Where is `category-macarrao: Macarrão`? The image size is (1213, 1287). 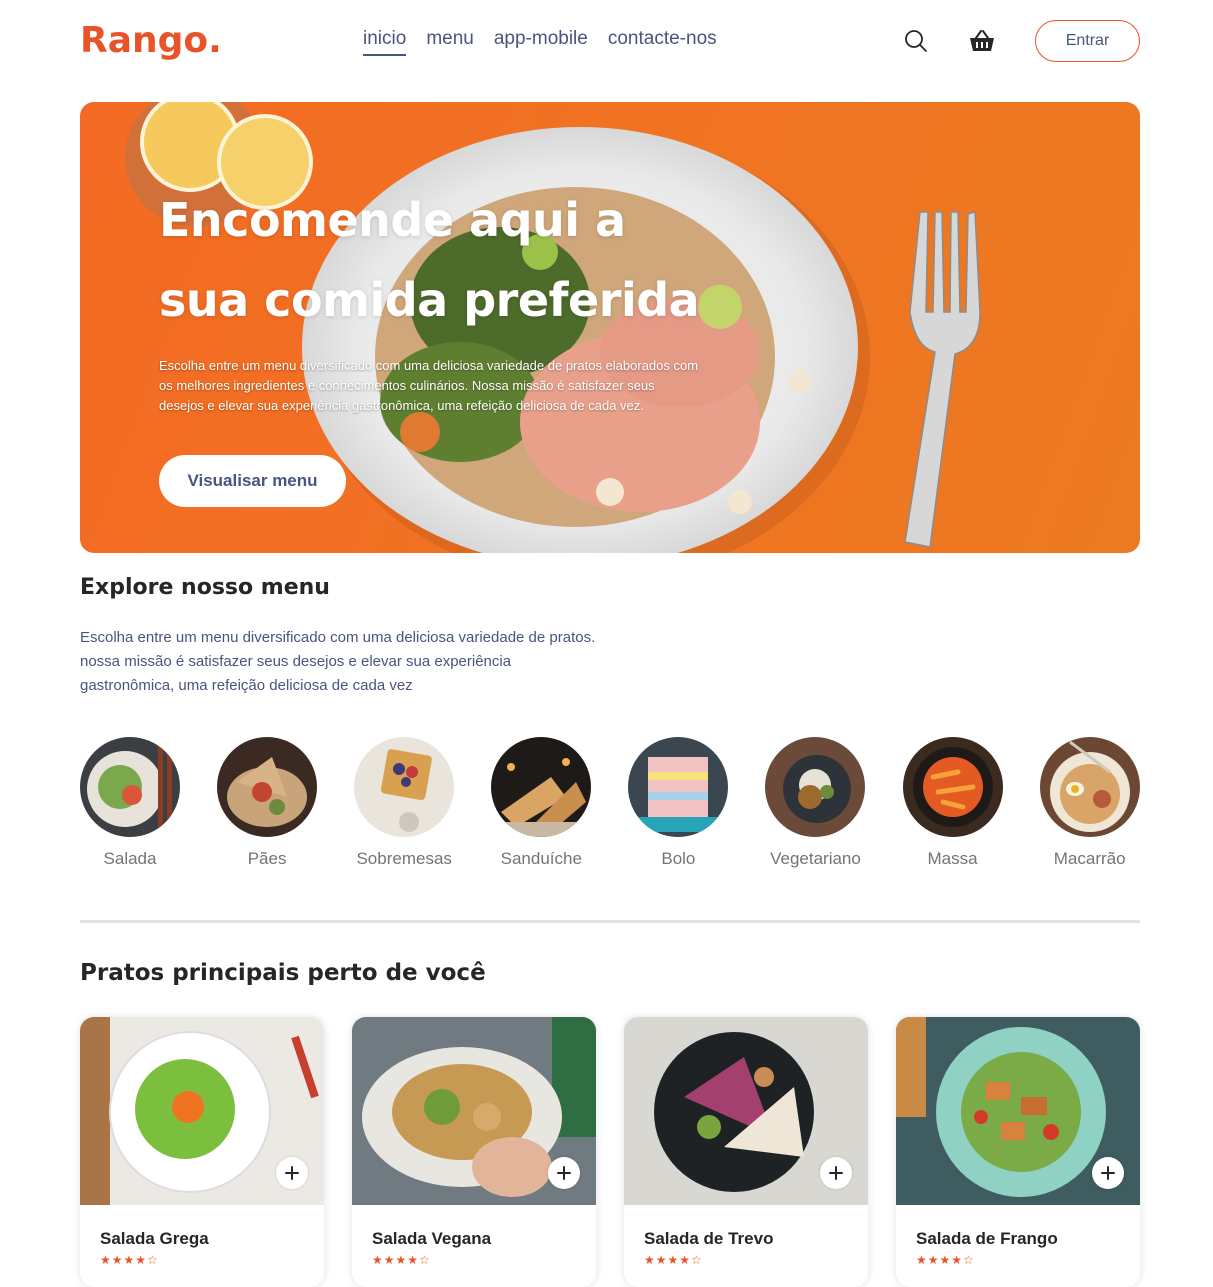 category-macarrao: Macarrão is located at coordinates (1089, 807).